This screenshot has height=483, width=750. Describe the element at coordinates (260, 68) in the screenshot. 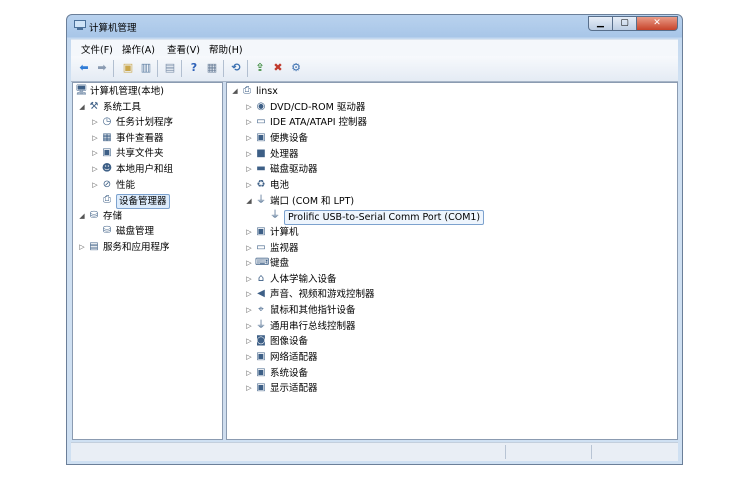

I see `update-driver-button: ⇪` at that location.